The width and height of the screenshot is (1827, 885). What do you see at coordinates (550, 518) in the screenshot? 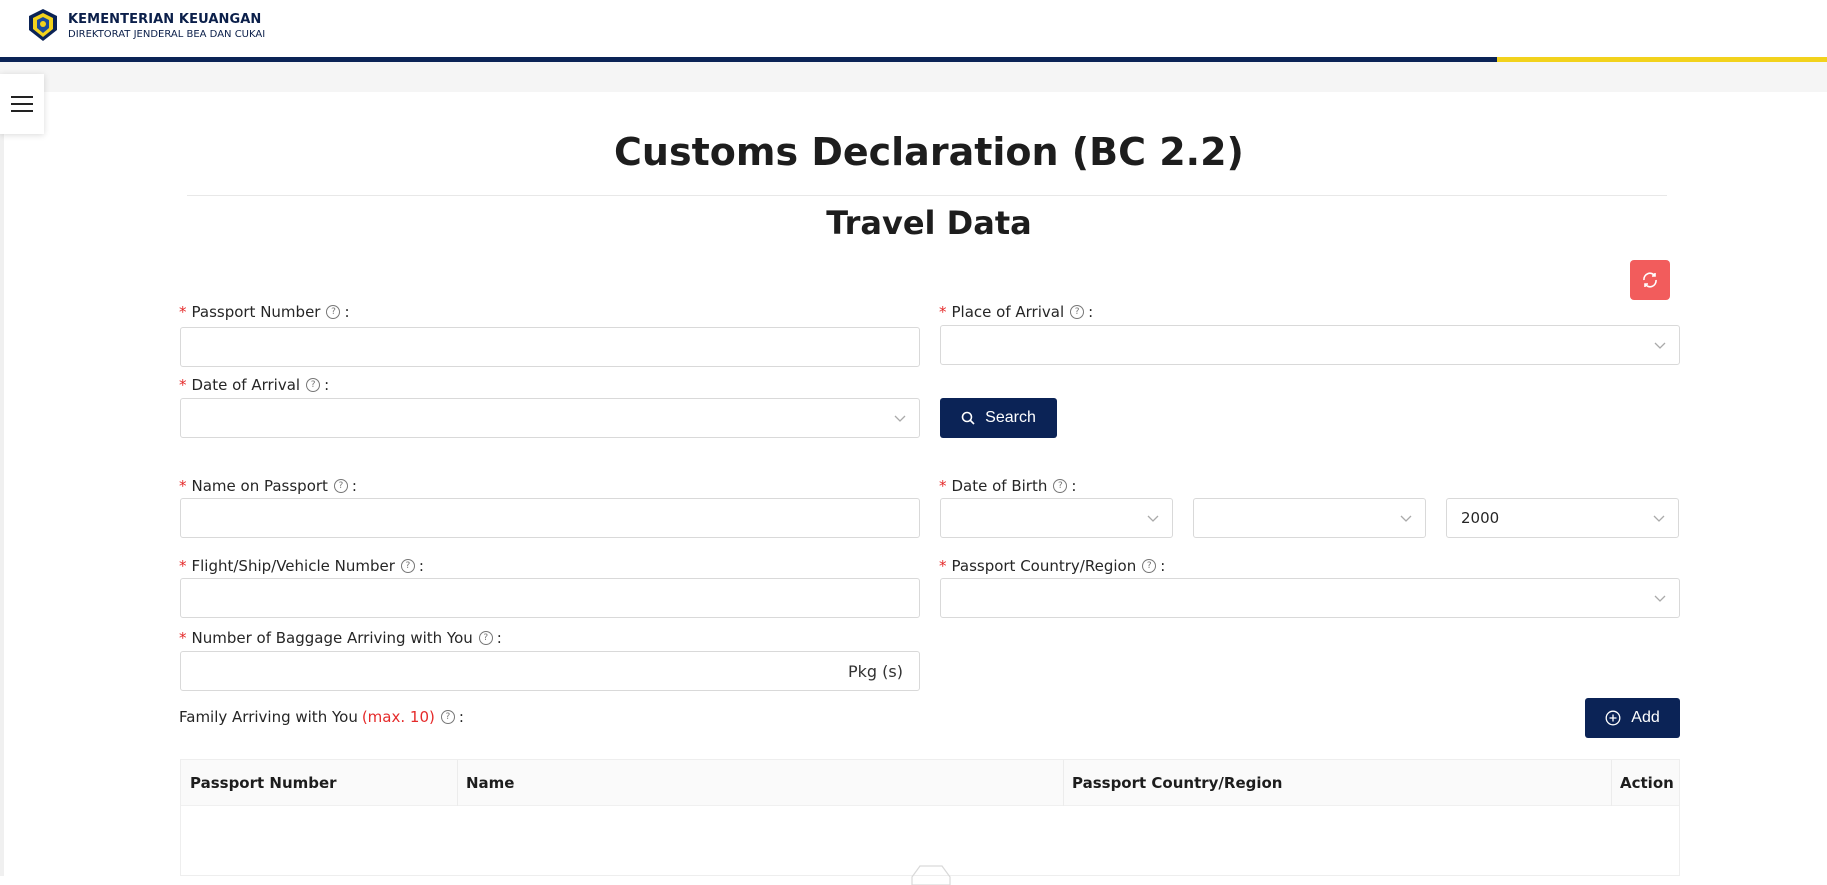
I see `name-on-passport-input` at bounding box center [550, 518].